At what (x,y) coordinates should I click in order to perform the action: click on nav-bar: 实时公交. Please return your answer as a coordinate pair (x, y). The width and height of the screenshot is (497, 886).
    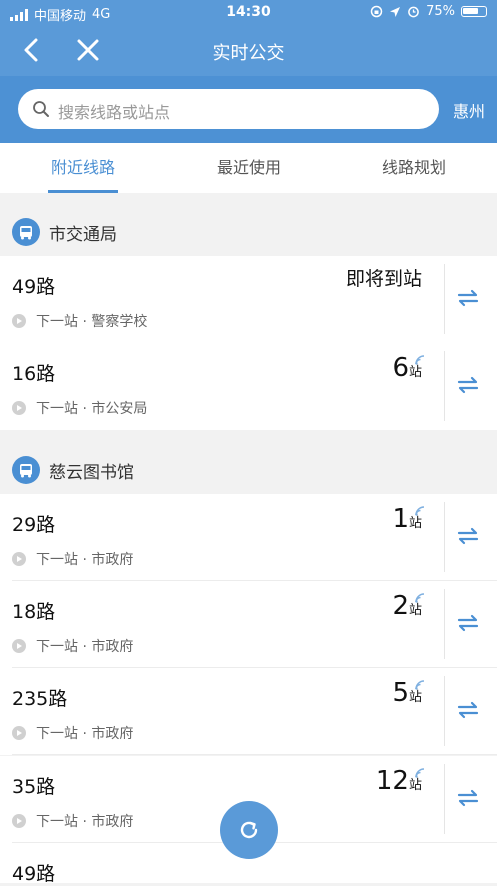
    Looking at the image, I should click on (248, 51).